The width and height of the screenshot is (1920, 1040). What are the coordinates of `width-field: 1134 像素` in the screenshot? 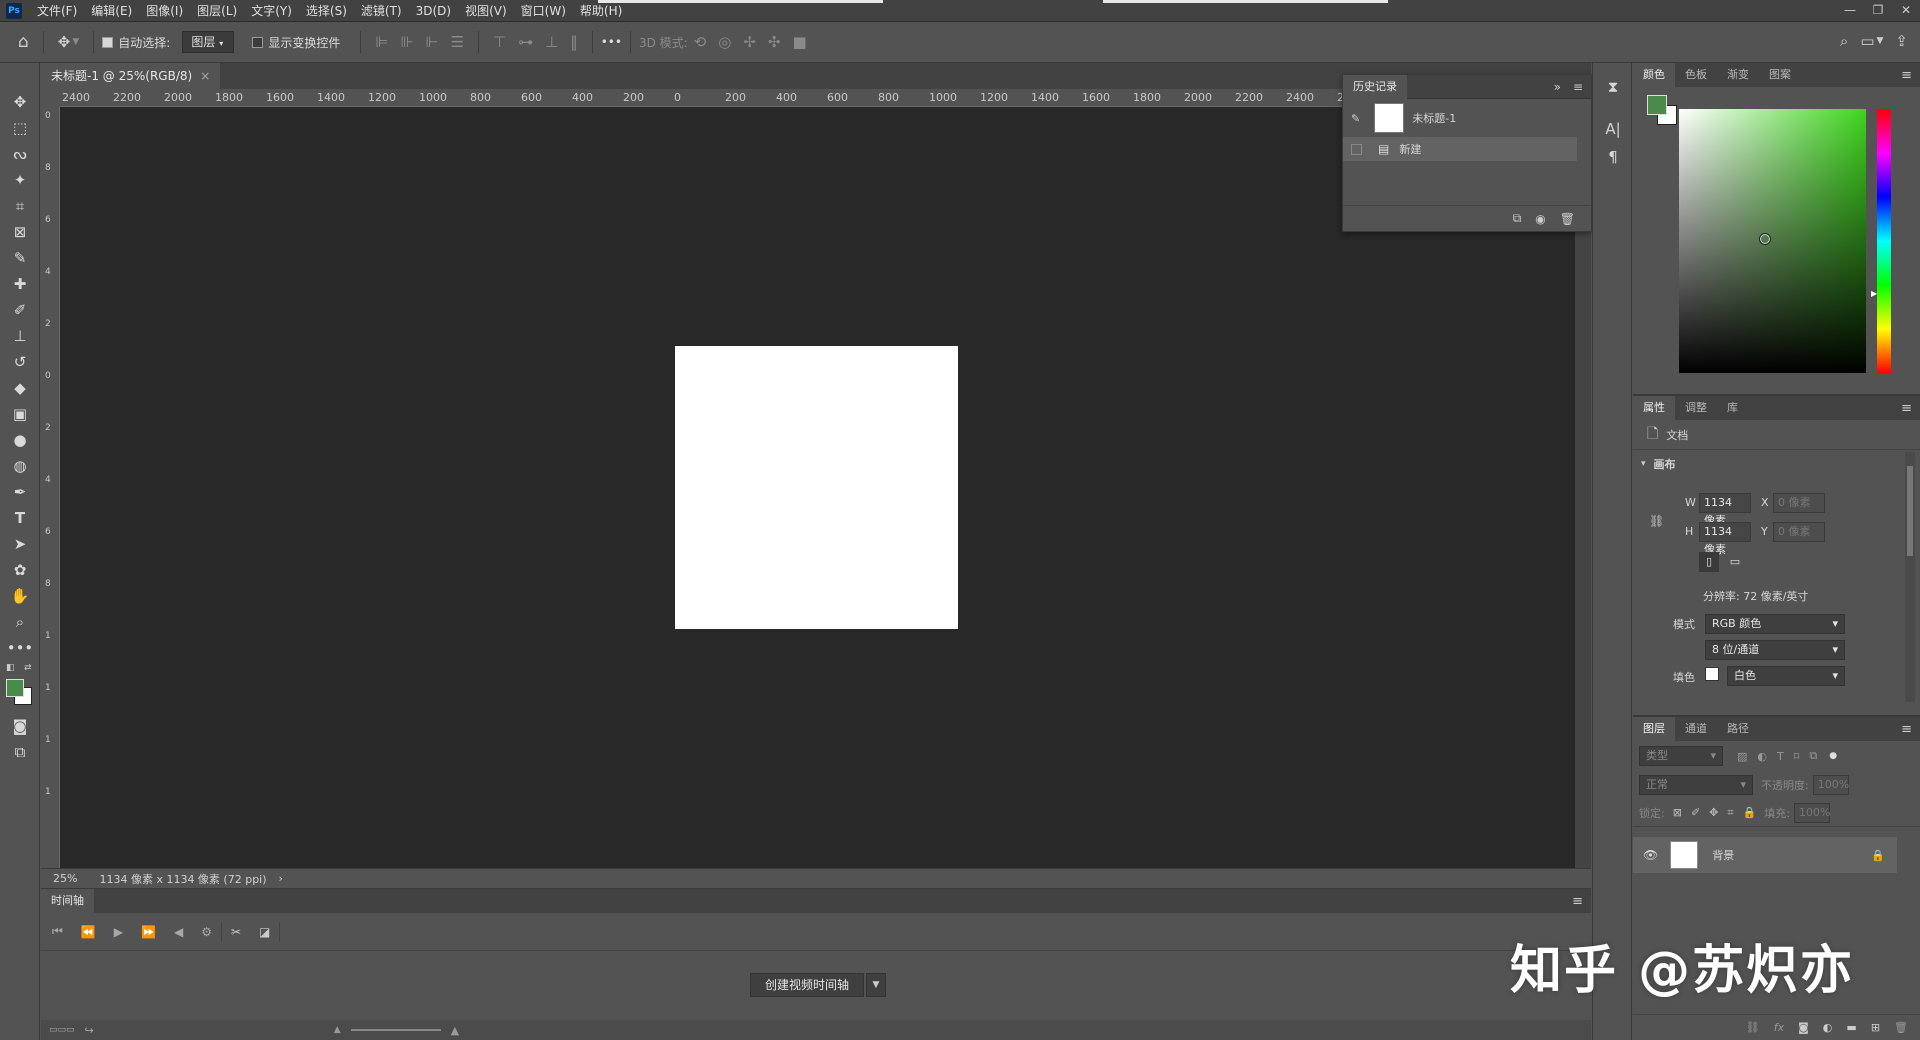 It's located at (1725, 510).